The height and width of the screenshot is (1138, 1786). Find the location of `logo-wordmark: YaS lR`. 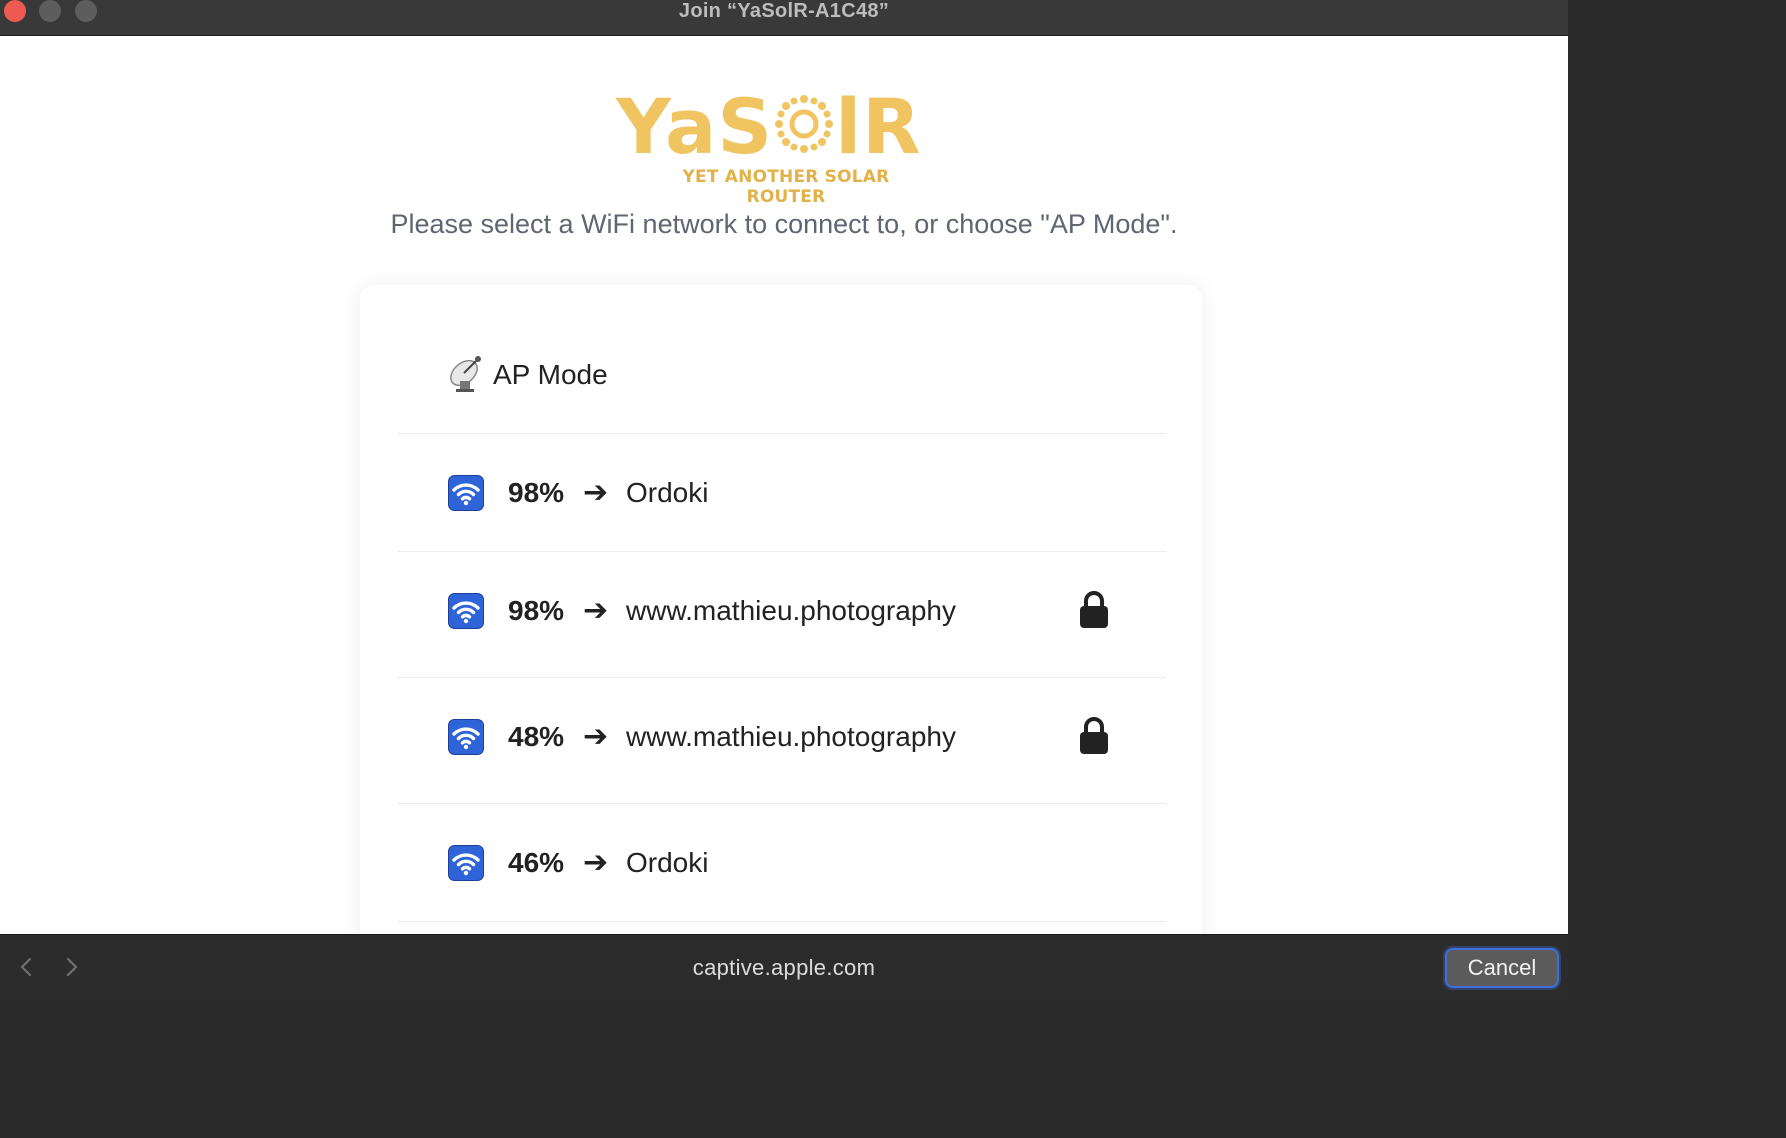

logo-wordmark: YaS lR is located at coordinates (769, 126).